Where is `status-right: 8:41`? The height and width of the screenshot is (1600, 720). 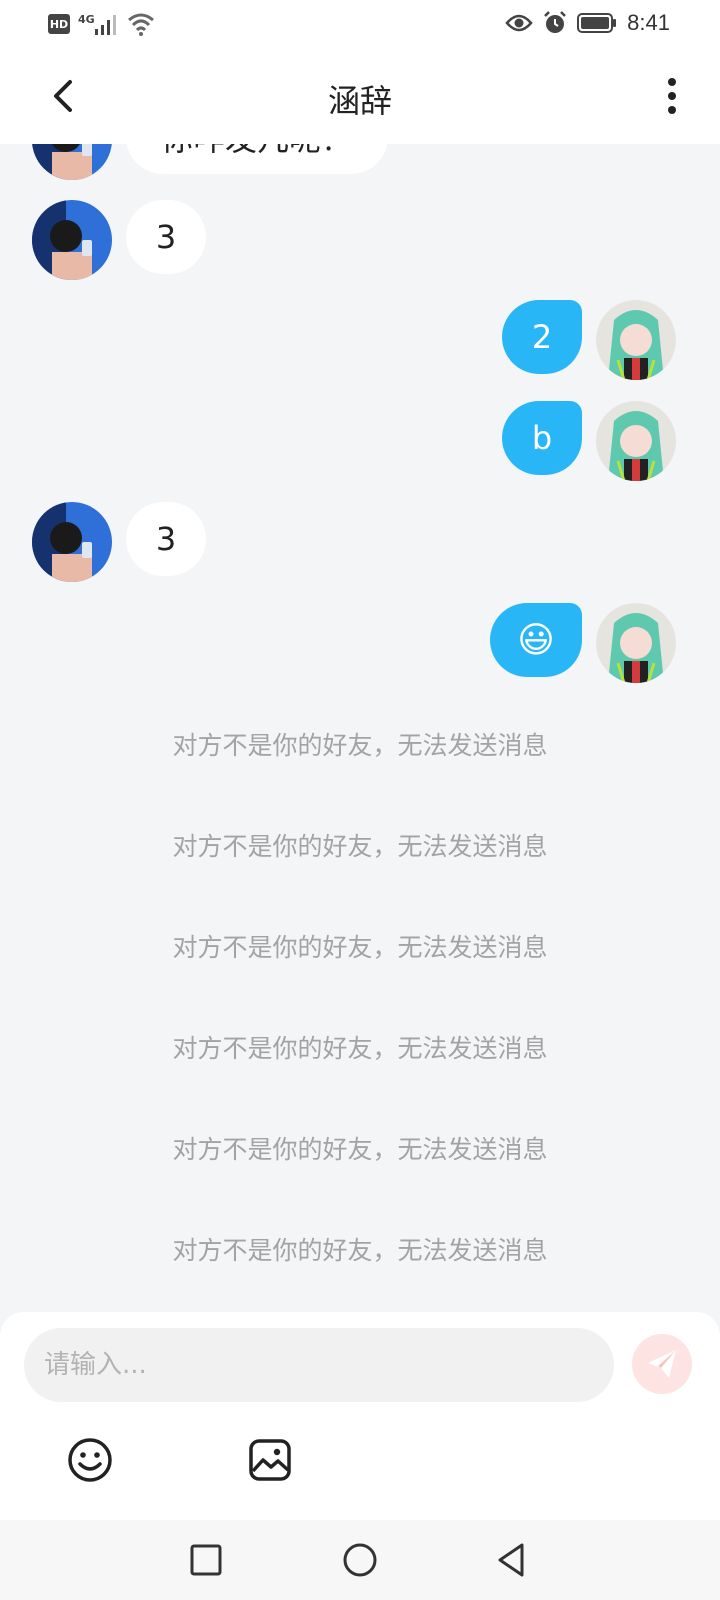
status-right: 8:41 is located at coordinates (587, 23).